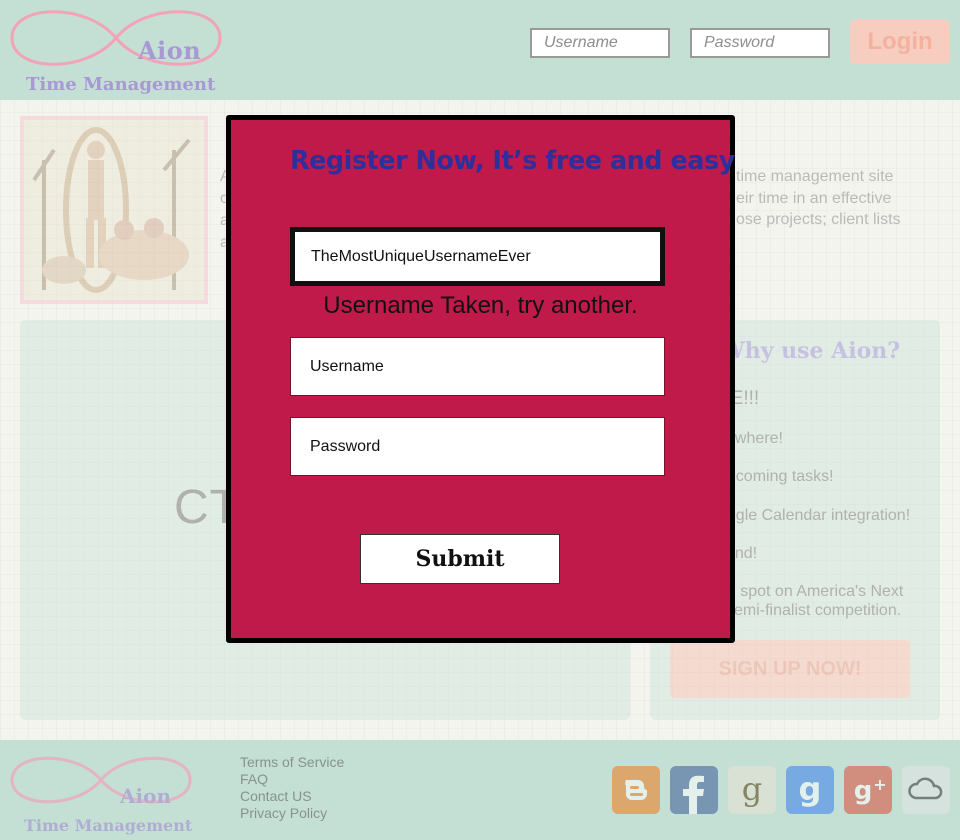 The width and height of the screenshot is (960, 840). What do you see at coordinates (811, 591) in the screenshot?
I see `why-item: ed spot on America's Next` at bounding box center [811, 591].